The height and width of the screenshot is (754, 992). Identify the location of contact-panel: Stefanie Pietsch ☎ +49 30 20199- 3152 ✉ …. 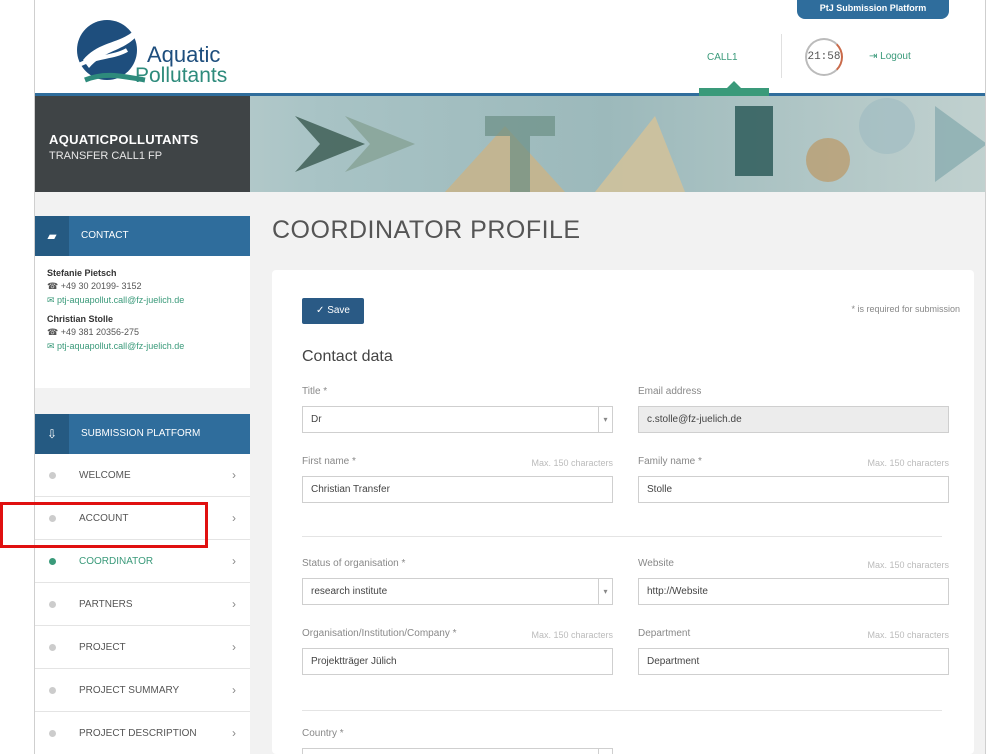
(142, 322).